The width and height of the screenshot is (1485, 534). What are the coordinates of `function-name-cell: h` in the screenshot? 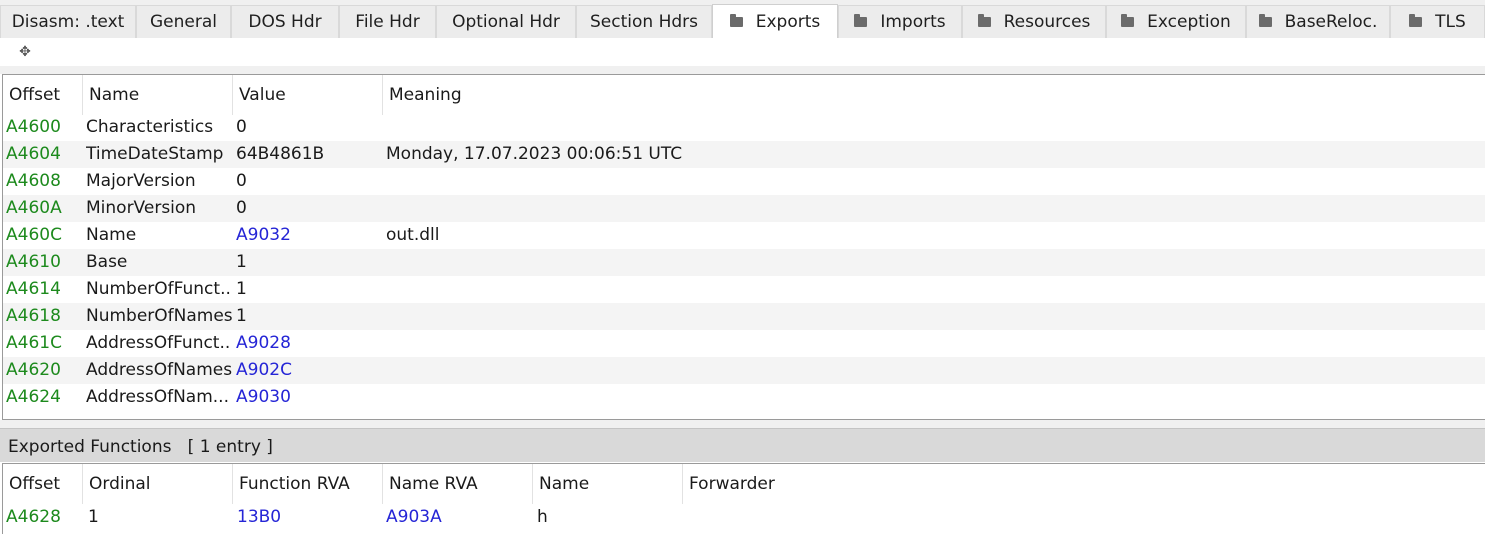 It's located at (542, 517).